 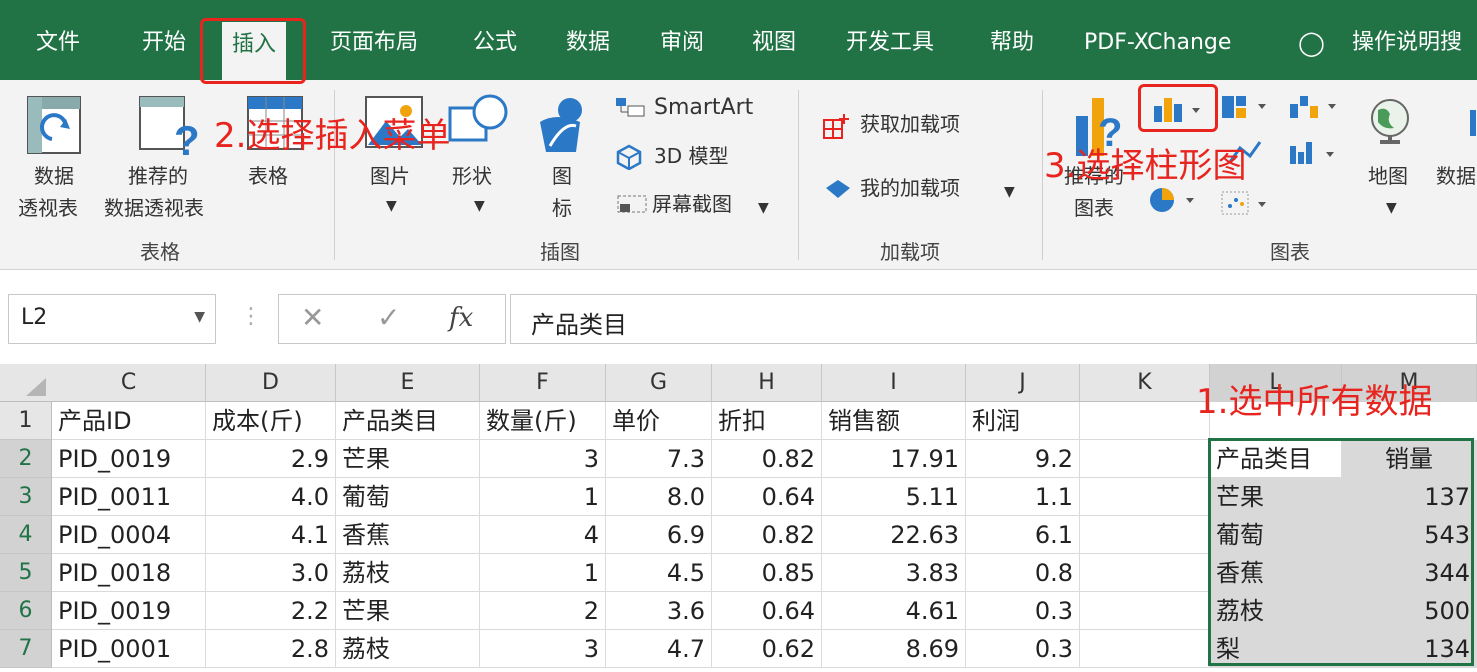 I want to click on enter-icon: ✓, so click(x=388, y=317).